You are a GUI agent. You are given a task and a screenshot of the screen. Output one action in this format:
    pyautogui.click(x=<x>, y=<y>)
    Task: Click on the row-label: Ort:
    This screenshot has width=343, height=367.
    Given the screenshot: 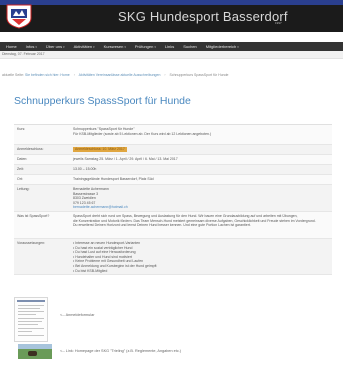 What is the action you would take?
    pyautogui.click(x=20, y=179)
    